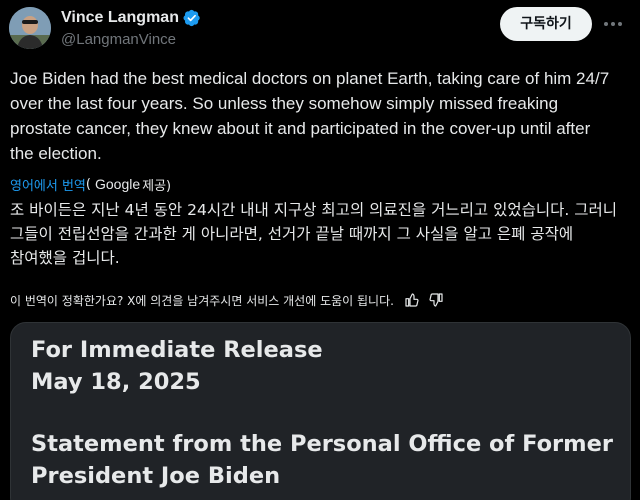  I want to click on media-date: May 18, 2025, so click(116, 382).